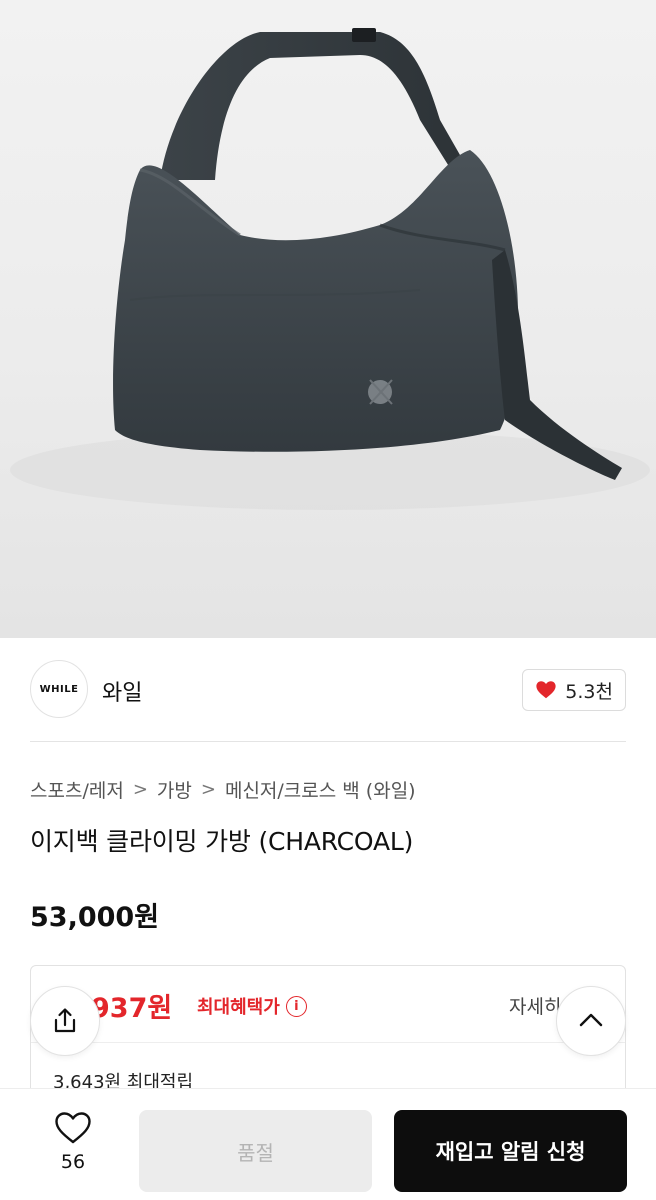 The image size is (656, 1200). I want to click on heart-icon, so click(546, 690).